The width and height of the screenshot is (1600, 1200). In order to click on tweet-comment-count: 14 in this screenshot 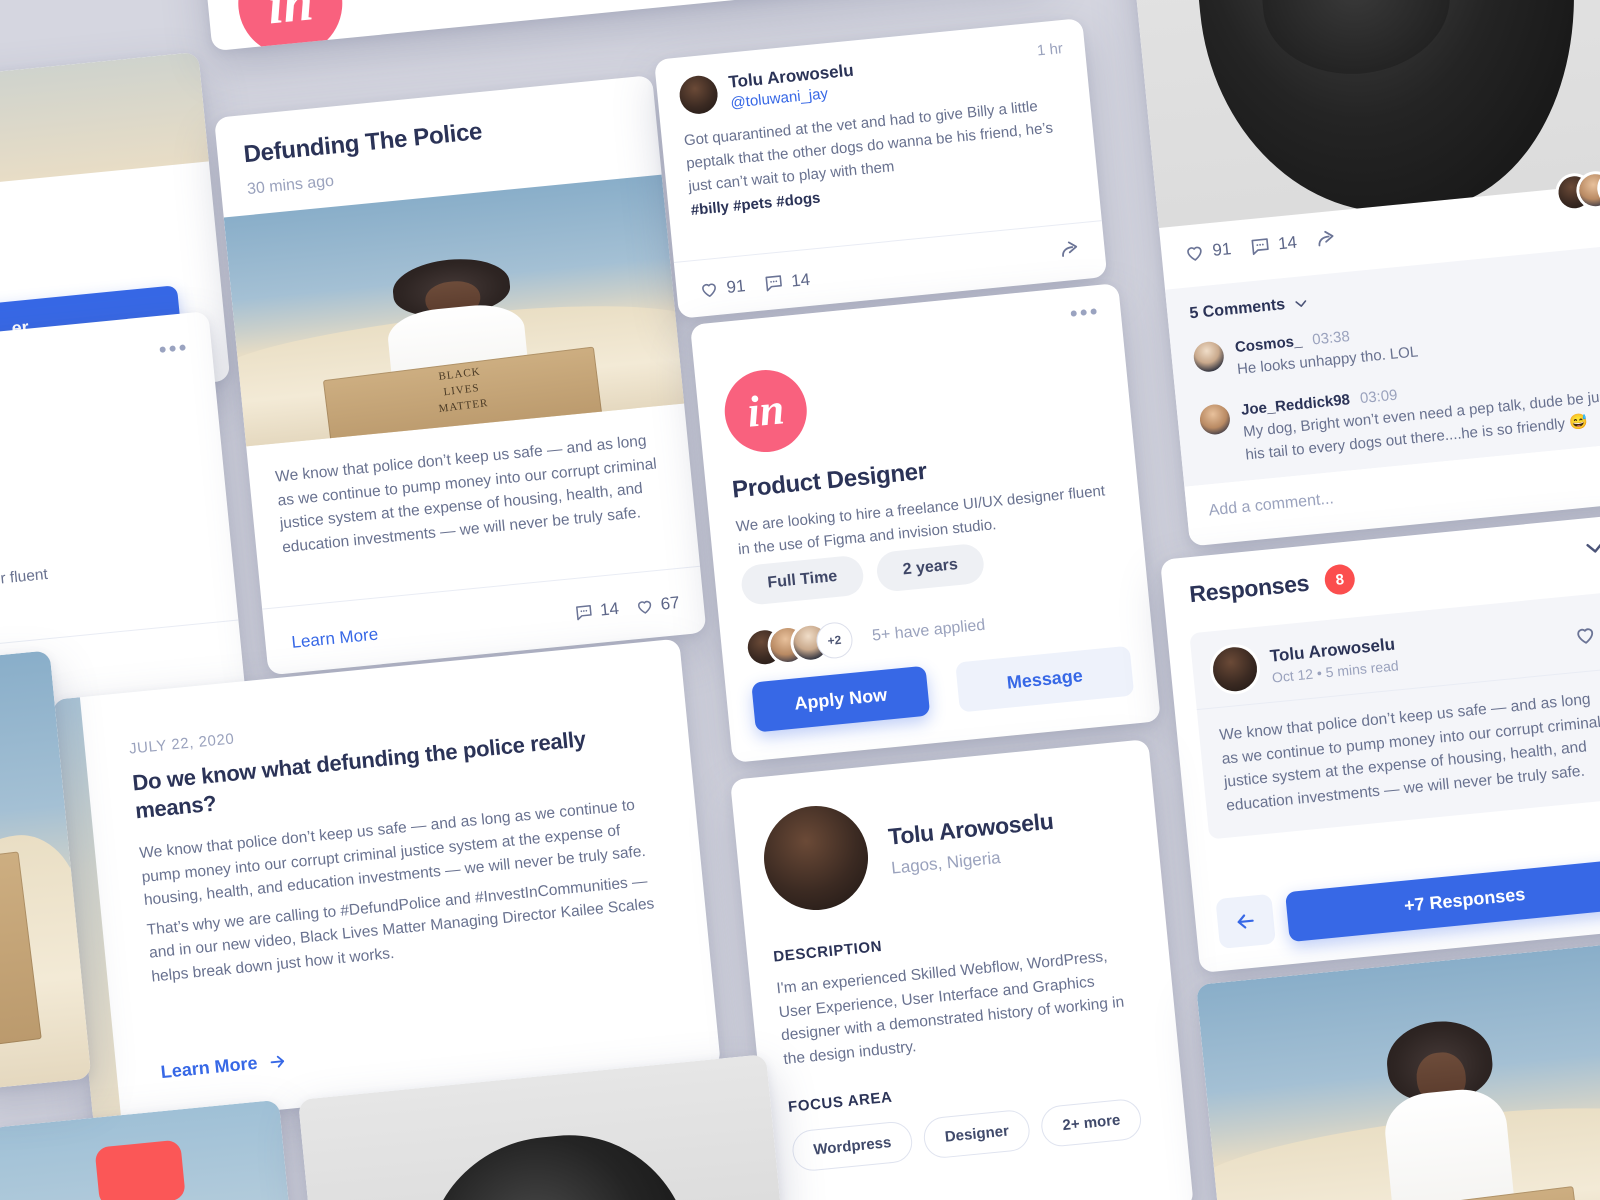, I will do `click(800, 280)`.